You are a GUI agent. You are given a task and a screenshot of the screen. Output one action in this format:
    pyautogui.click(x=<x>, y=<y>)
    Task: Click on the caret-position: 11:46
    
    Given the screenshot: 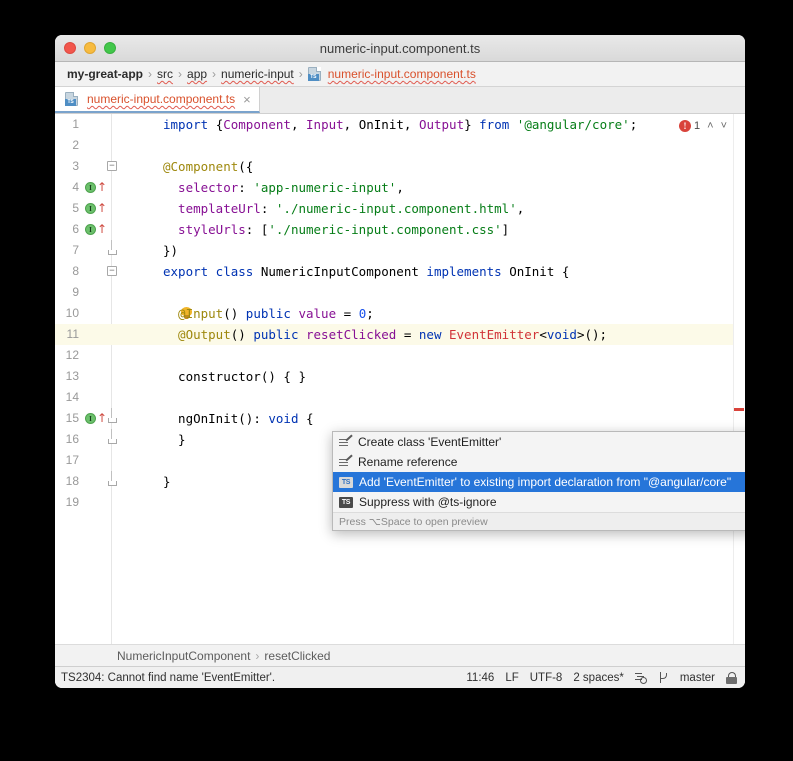 What is the action you would take?
    pyautogui.click(x=480, y=678)
    